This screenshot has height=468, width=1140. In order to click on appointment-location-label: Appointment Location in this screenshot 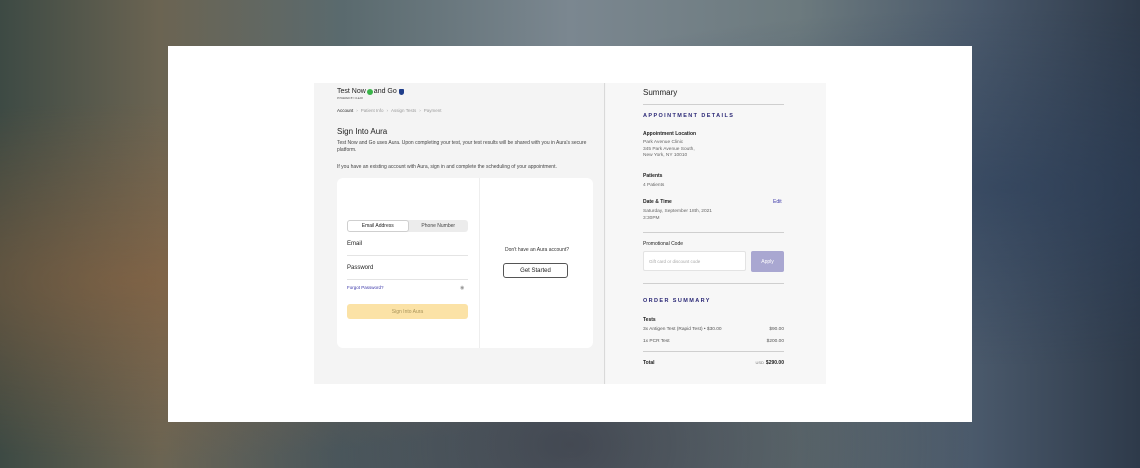, I will do `click(670, 134)`.